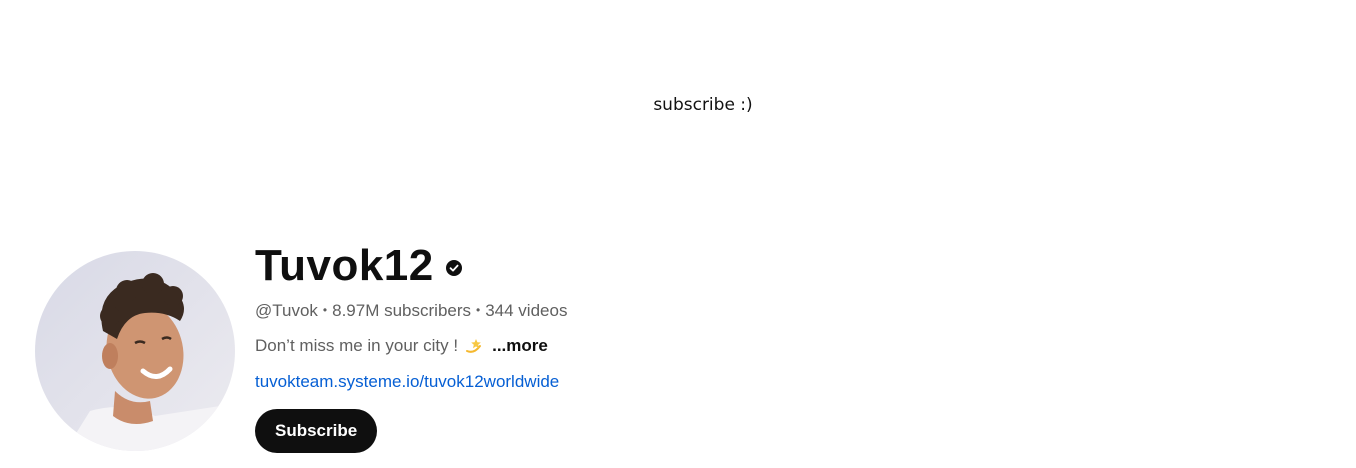 The height and width of the screenshot is (468, 1356). I want to click on channel-link: tuvokteam.systeme.io/tuvok12worldwide, so click(411, 382).